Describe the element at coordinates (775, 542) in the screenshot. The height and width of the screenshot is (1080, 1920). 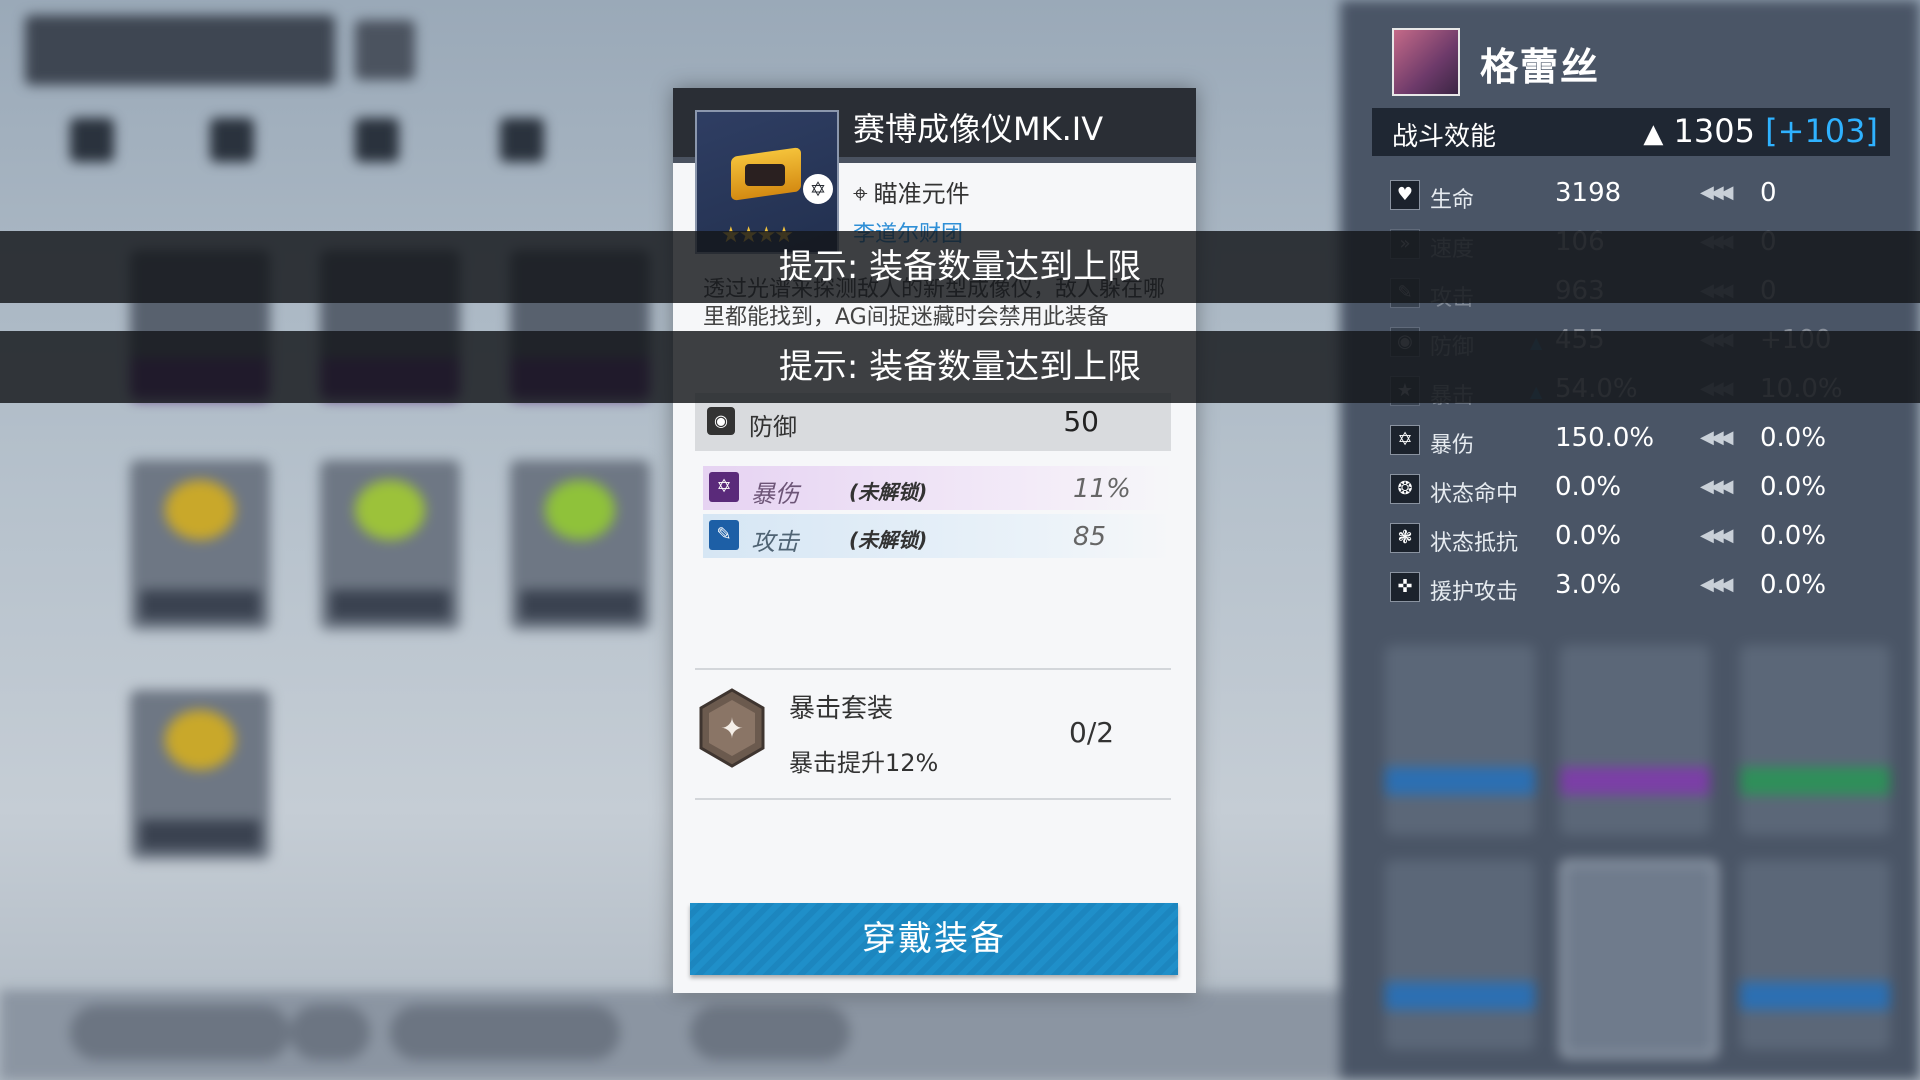
I see `sub-stat-name: 攻击` at that location.